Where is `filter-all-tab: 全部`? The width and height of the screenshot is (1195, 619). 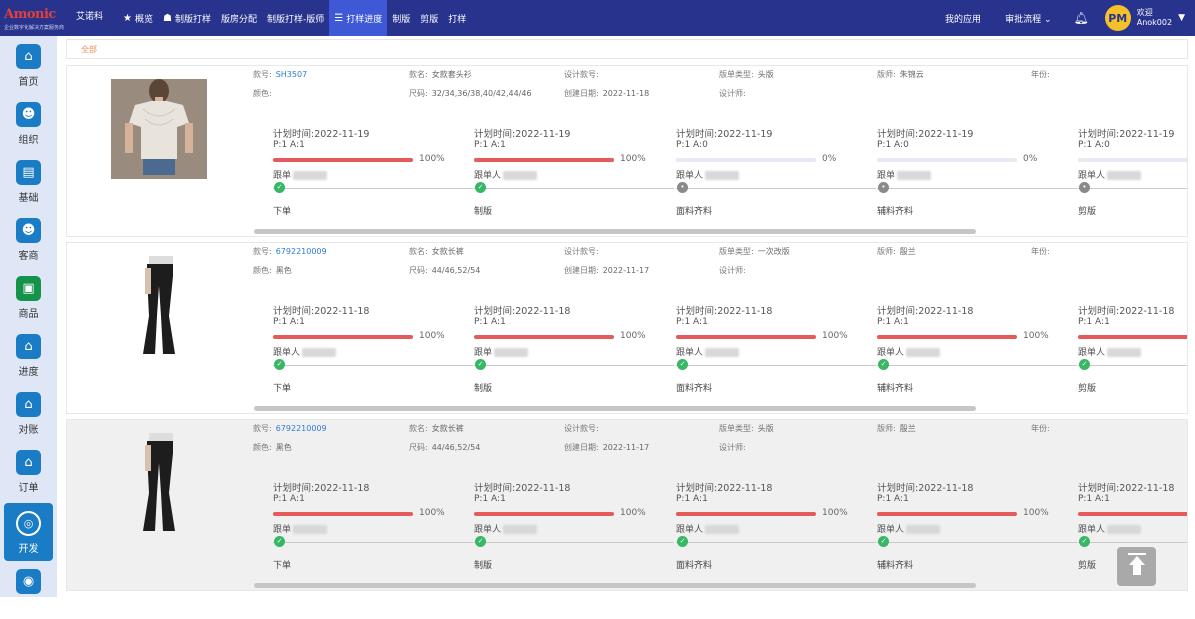
filter-all-tab: 全部 is located at coordinates (89, 49).